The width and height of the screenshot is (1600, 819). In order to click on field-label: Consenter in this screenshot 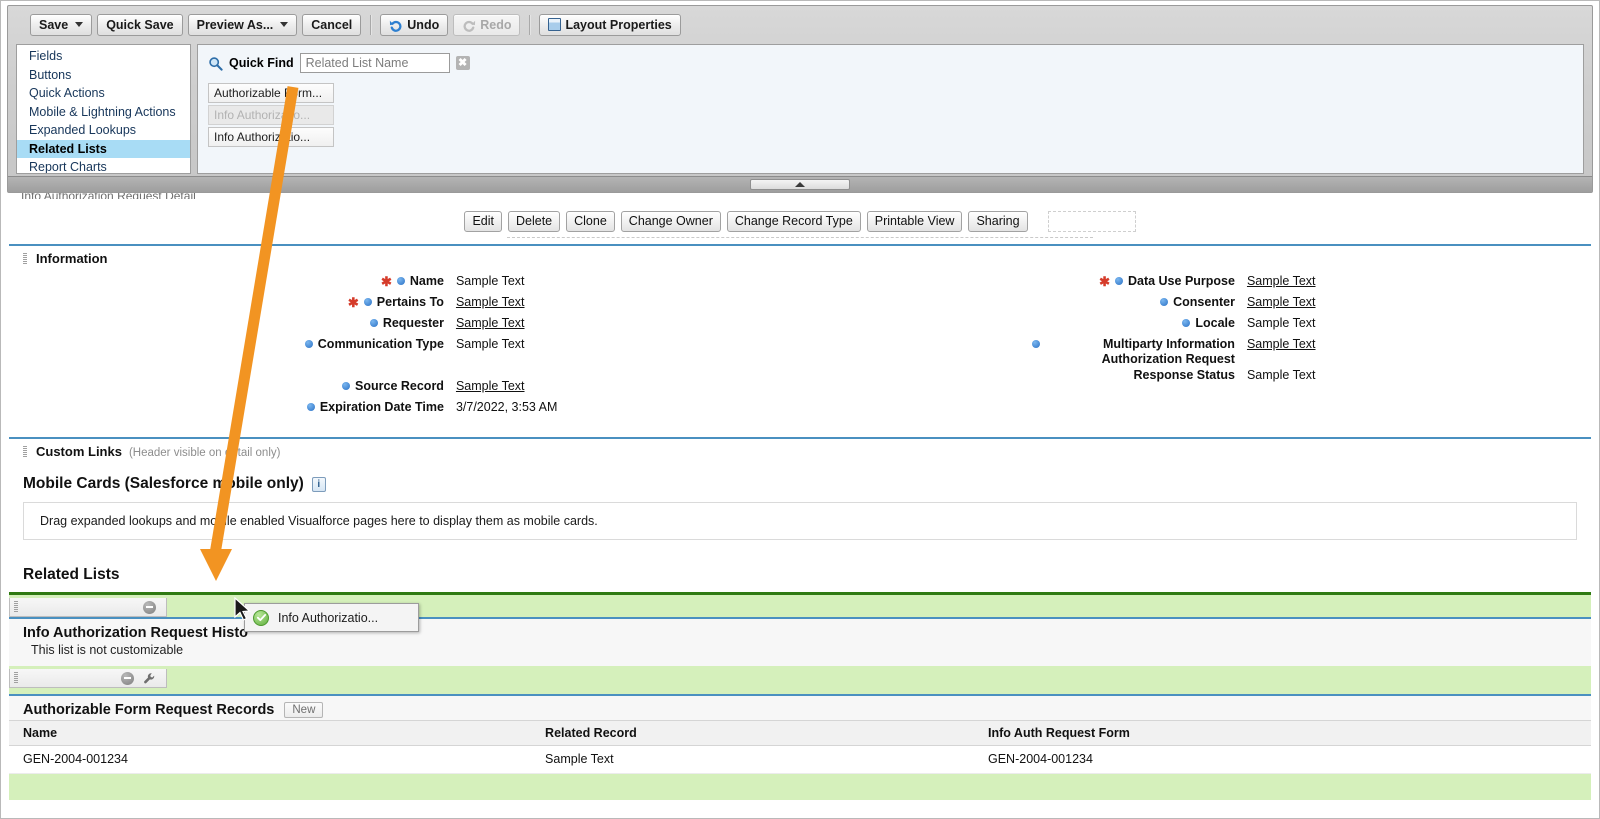, I will do `click(1204, 302)`.